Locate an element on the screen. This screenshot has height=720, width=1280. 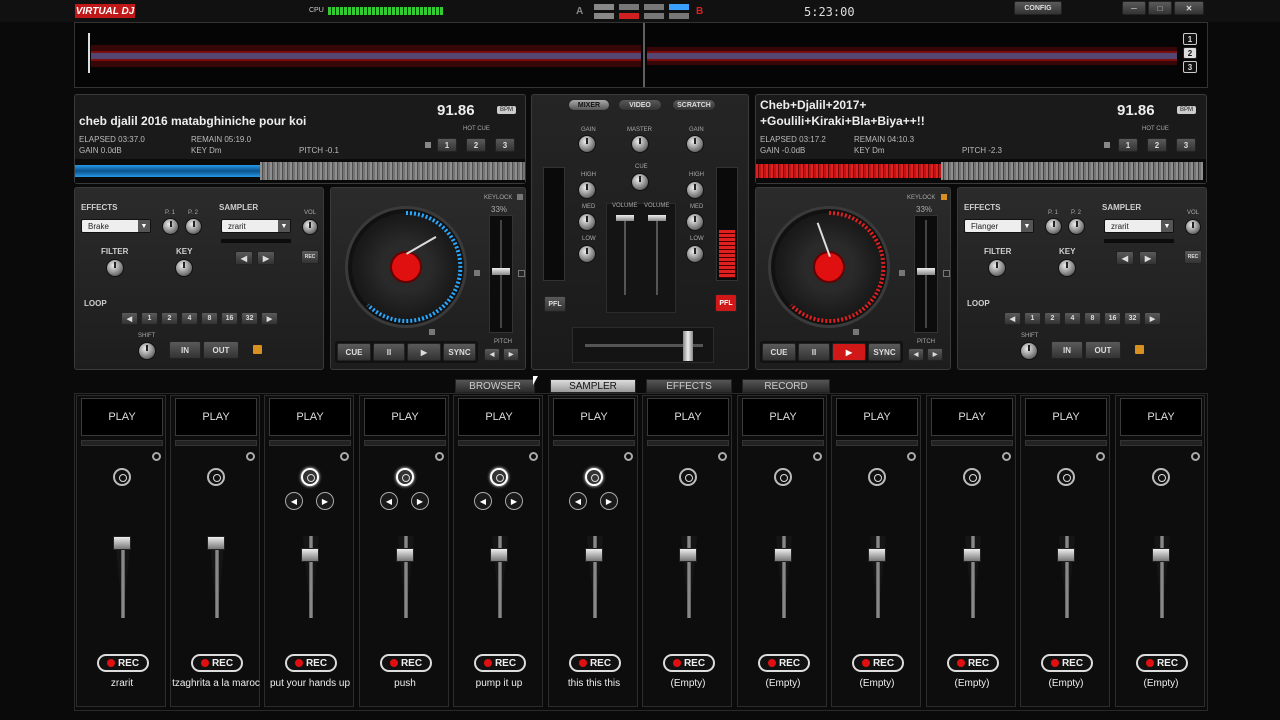
left-pitch-down: ◀ is located at coordinates (492, 354).